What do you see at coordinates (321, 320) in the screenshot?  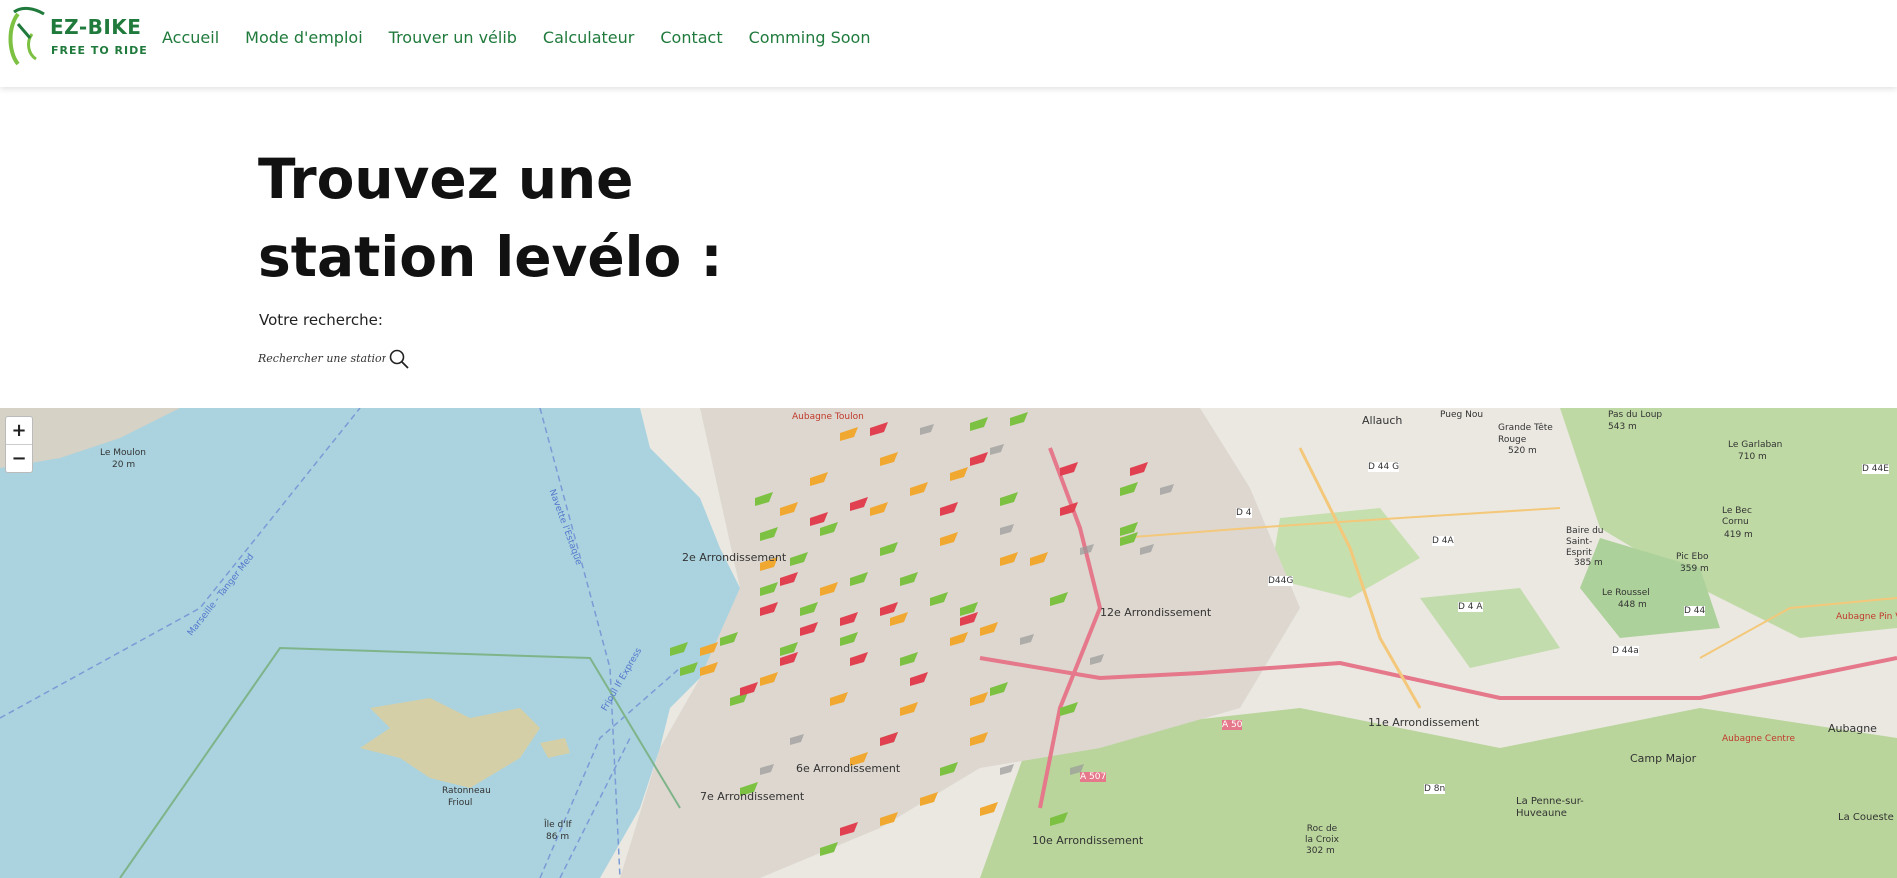 I see `search-label: Votre recherche:` at bounding box center [321, 320].